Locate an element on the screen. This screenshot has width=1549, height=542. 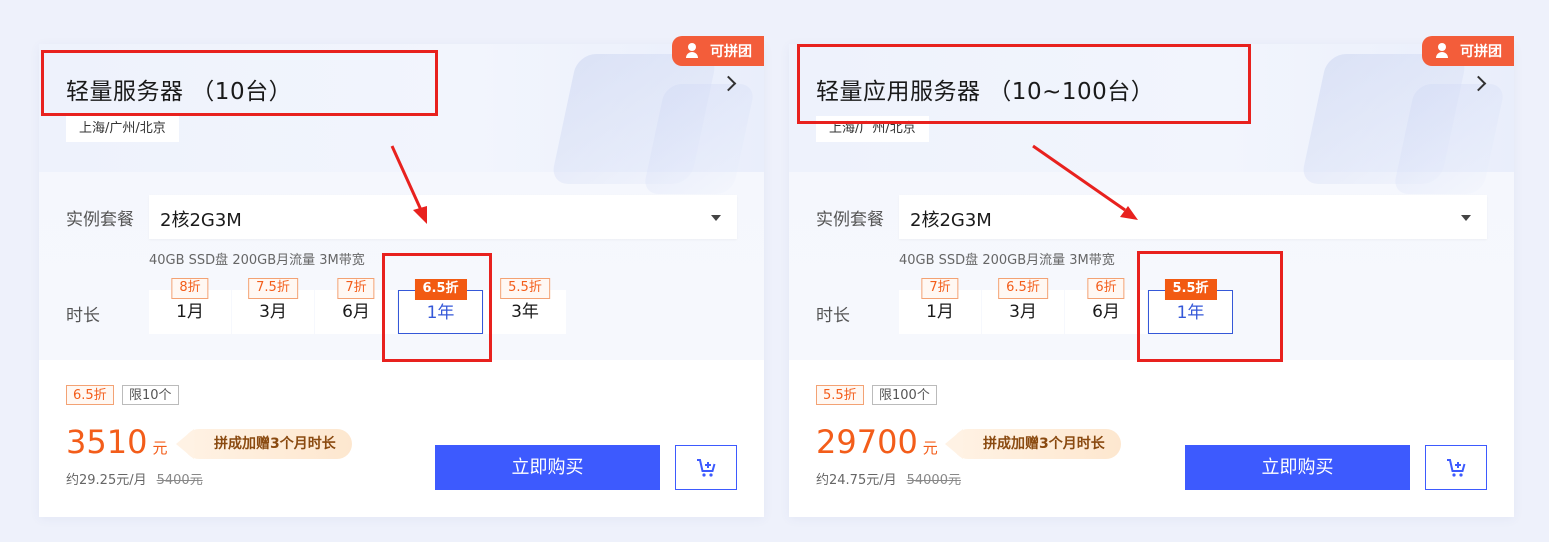
limit-pill: 限100个 is located at coordinates (904, 395).